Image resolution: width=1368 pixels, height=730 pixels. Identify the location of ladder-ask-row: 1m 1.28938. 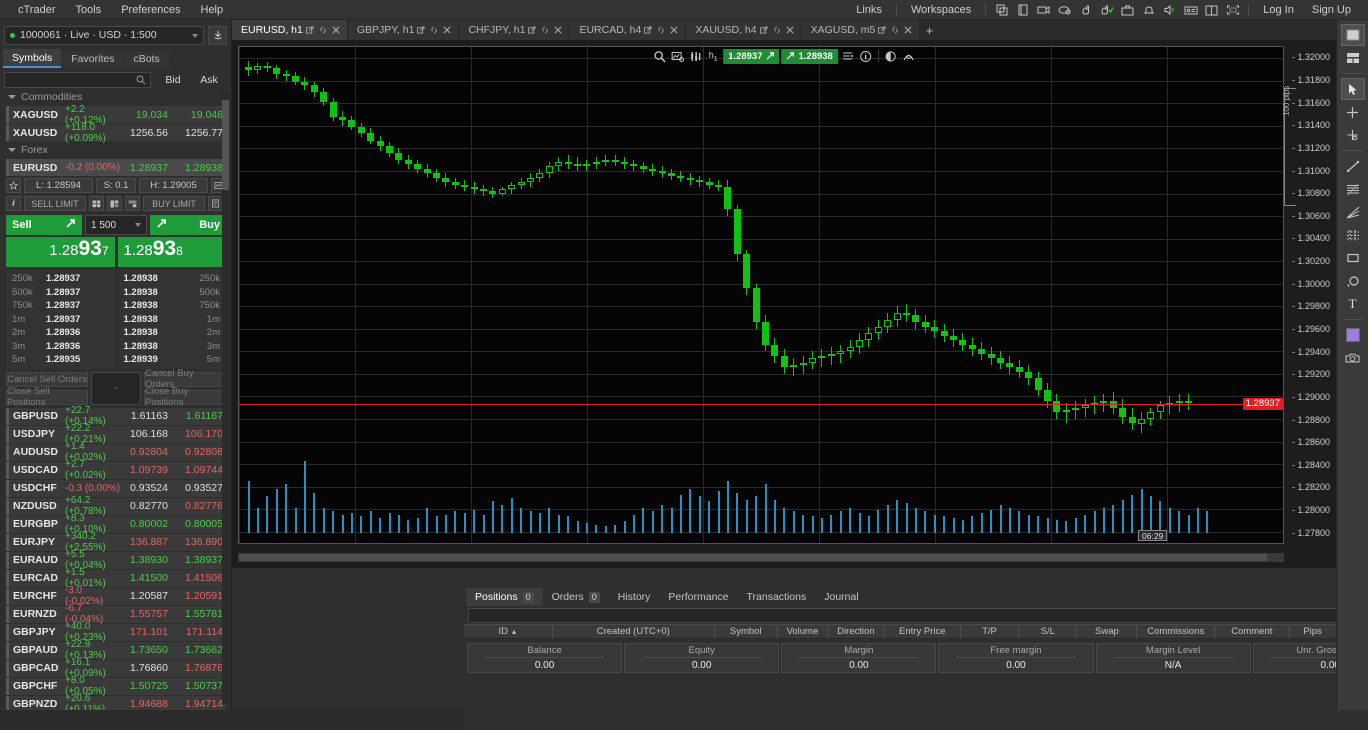
(172, 320).